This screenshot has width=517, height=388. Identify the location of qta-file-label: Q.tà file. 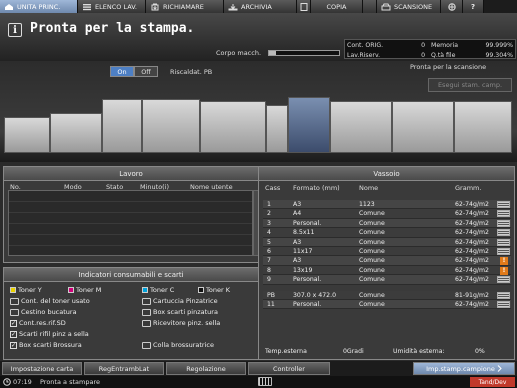
(443, 55).